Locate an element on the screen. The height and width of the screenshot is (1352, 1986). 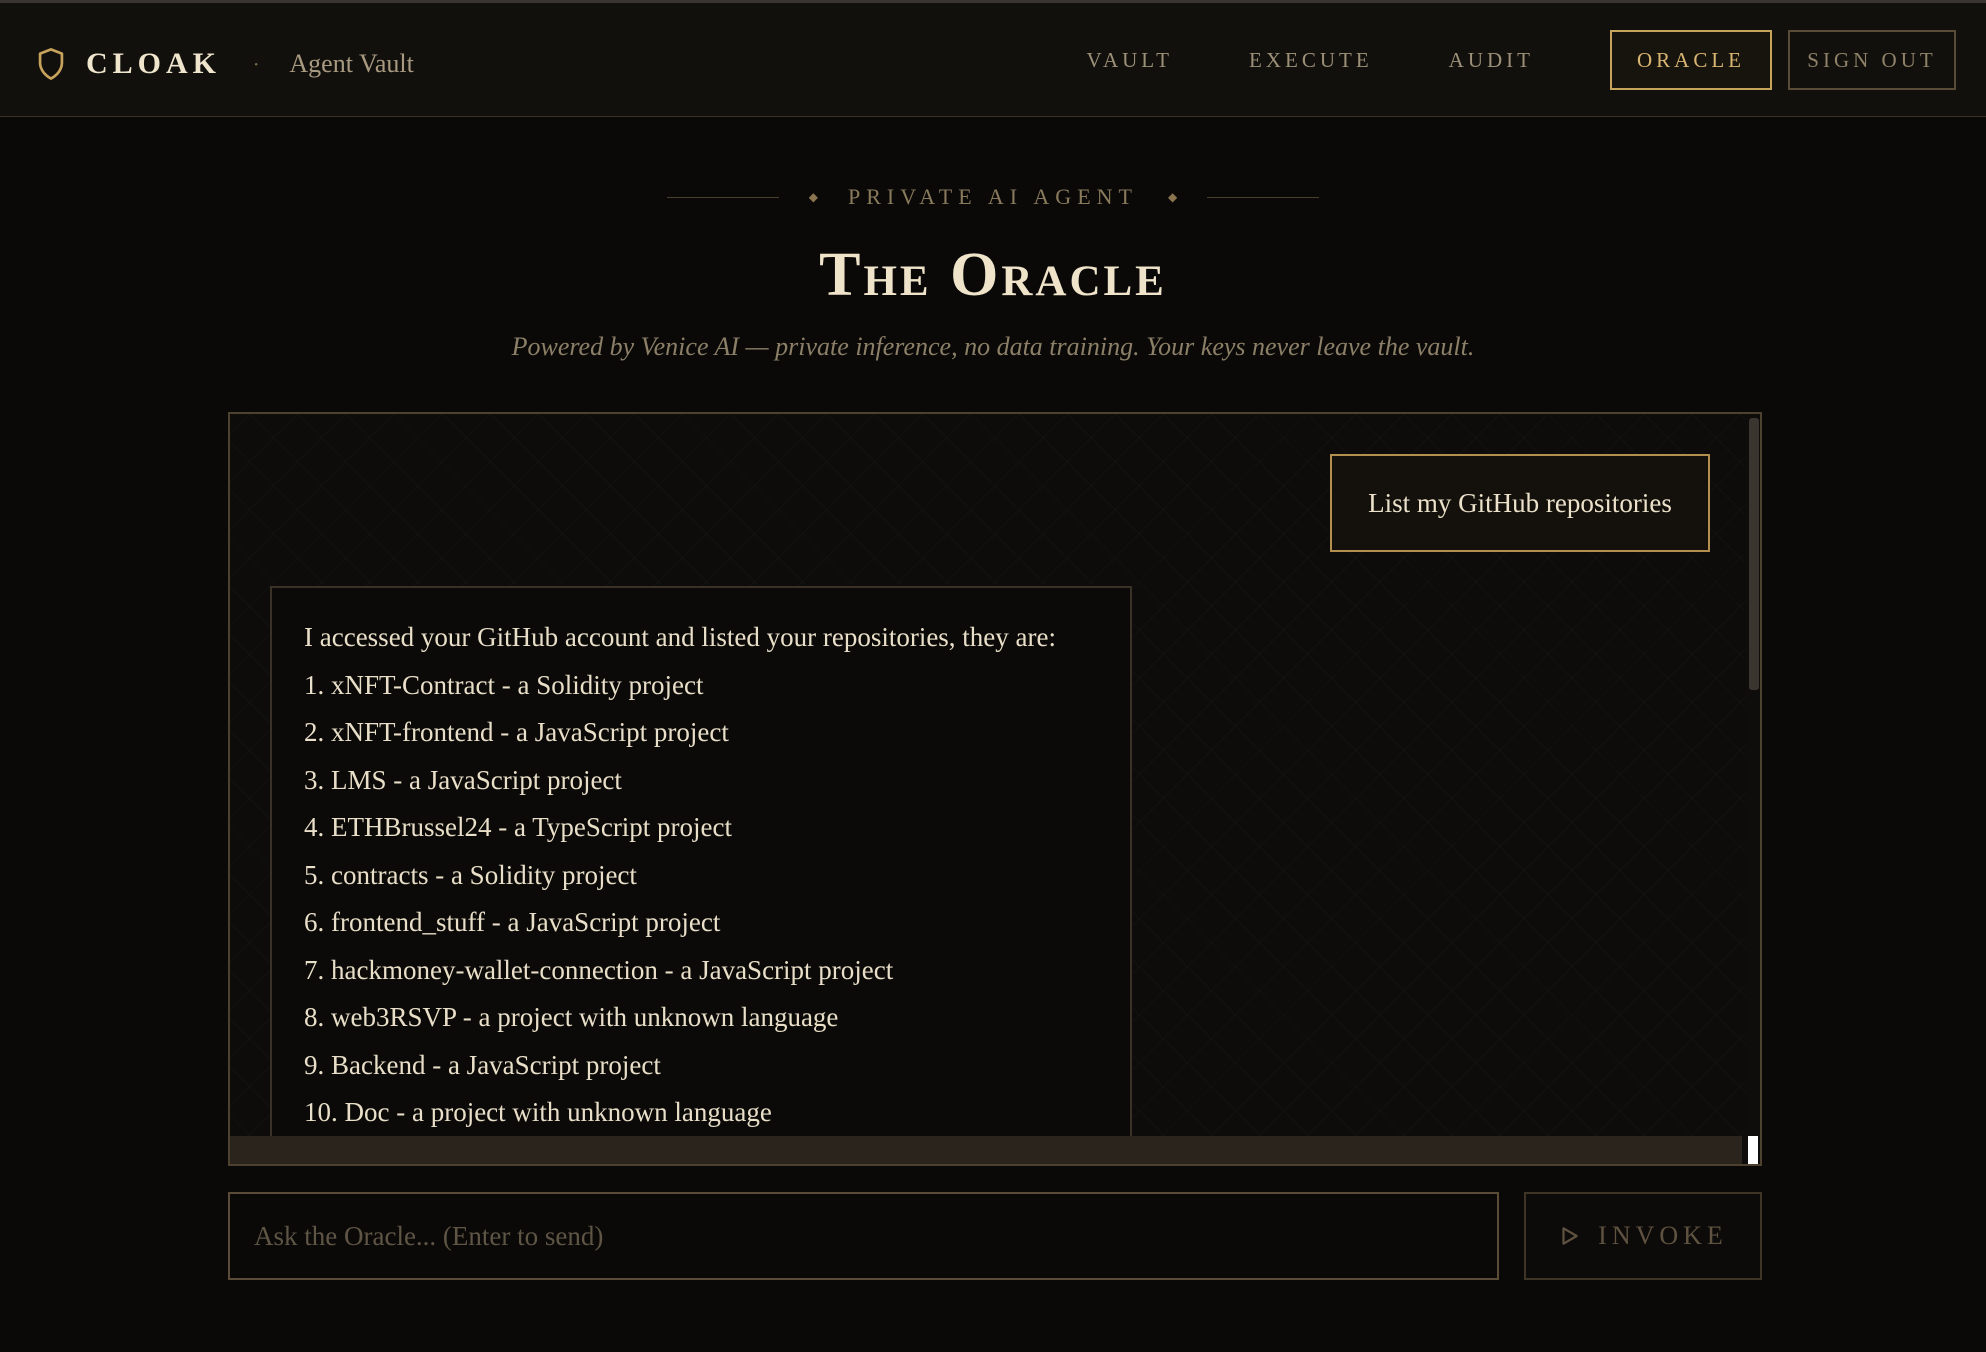
nav-vault: VAULT is located at coordinates (1129, 60).